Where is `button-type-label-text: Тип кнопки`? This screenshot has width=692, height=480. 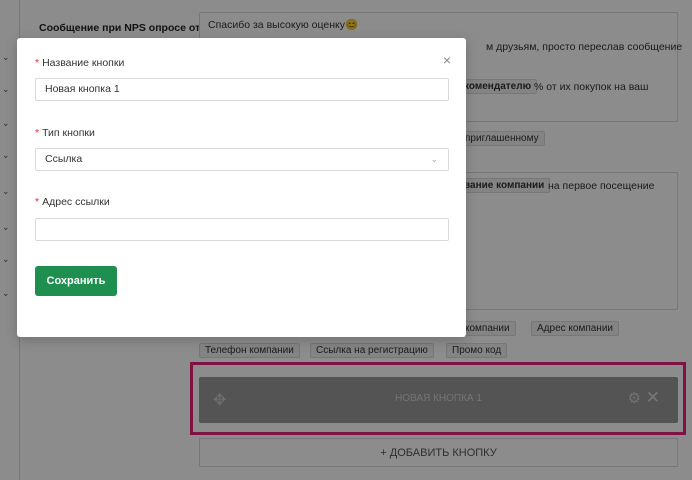
button-type-label-text: Тип кнопки is located at coordinates (68, 133).